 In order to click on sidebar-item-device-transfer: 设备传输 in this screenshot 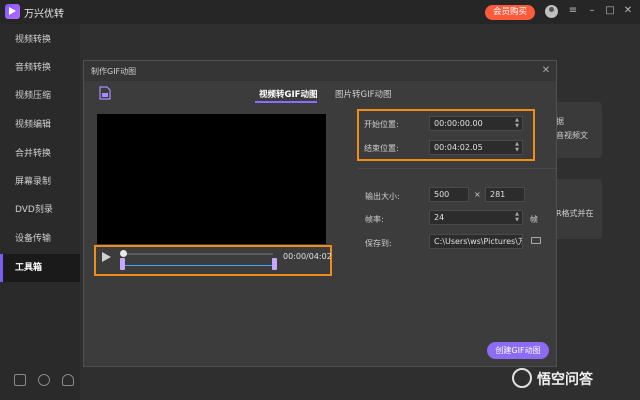, I will do `click(40, 239)`.